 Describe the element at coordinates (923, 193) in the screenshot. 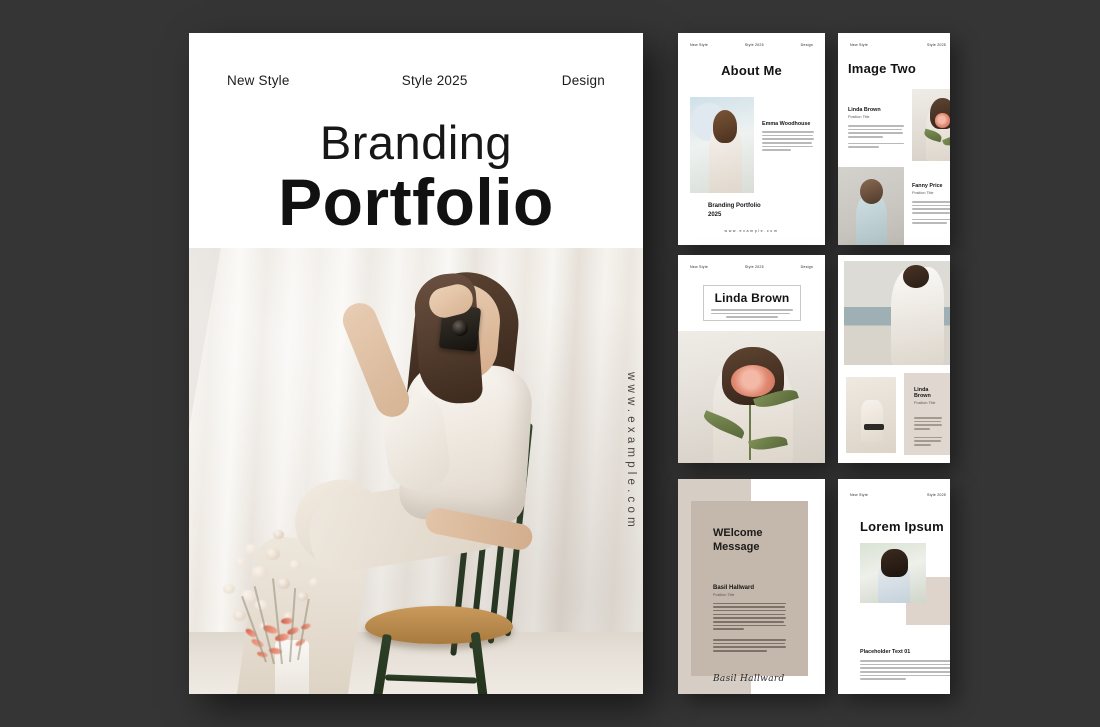

I see `image-two-person-2-title: Position Title` at that location.